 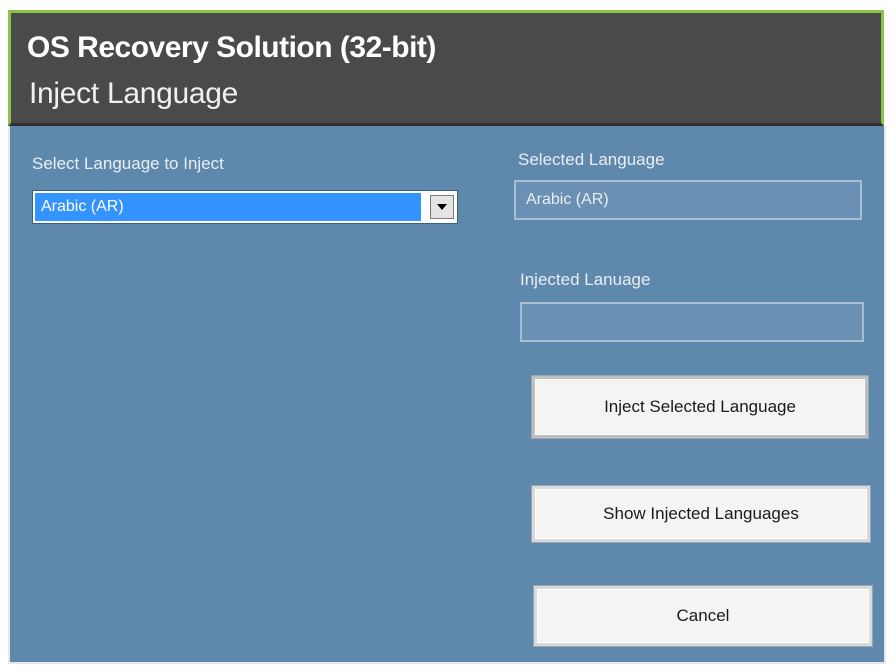 What do you see at coordinates (134, 93) in the screenshot?
I see `page-title: Inject Language` at bounding box center [134, 93].